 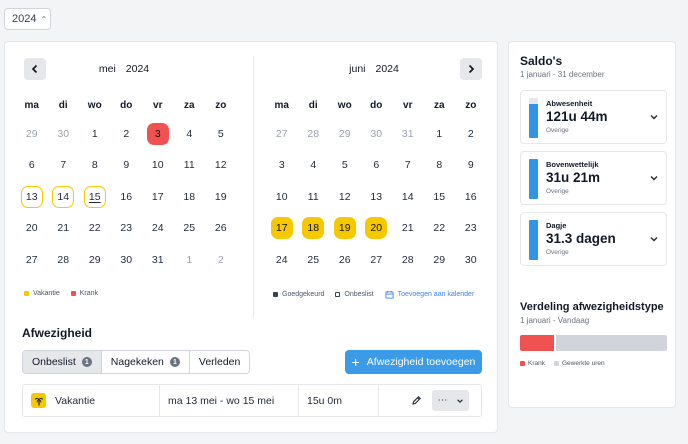 I want to click on day-number: 1, so click(x=439, y=133).